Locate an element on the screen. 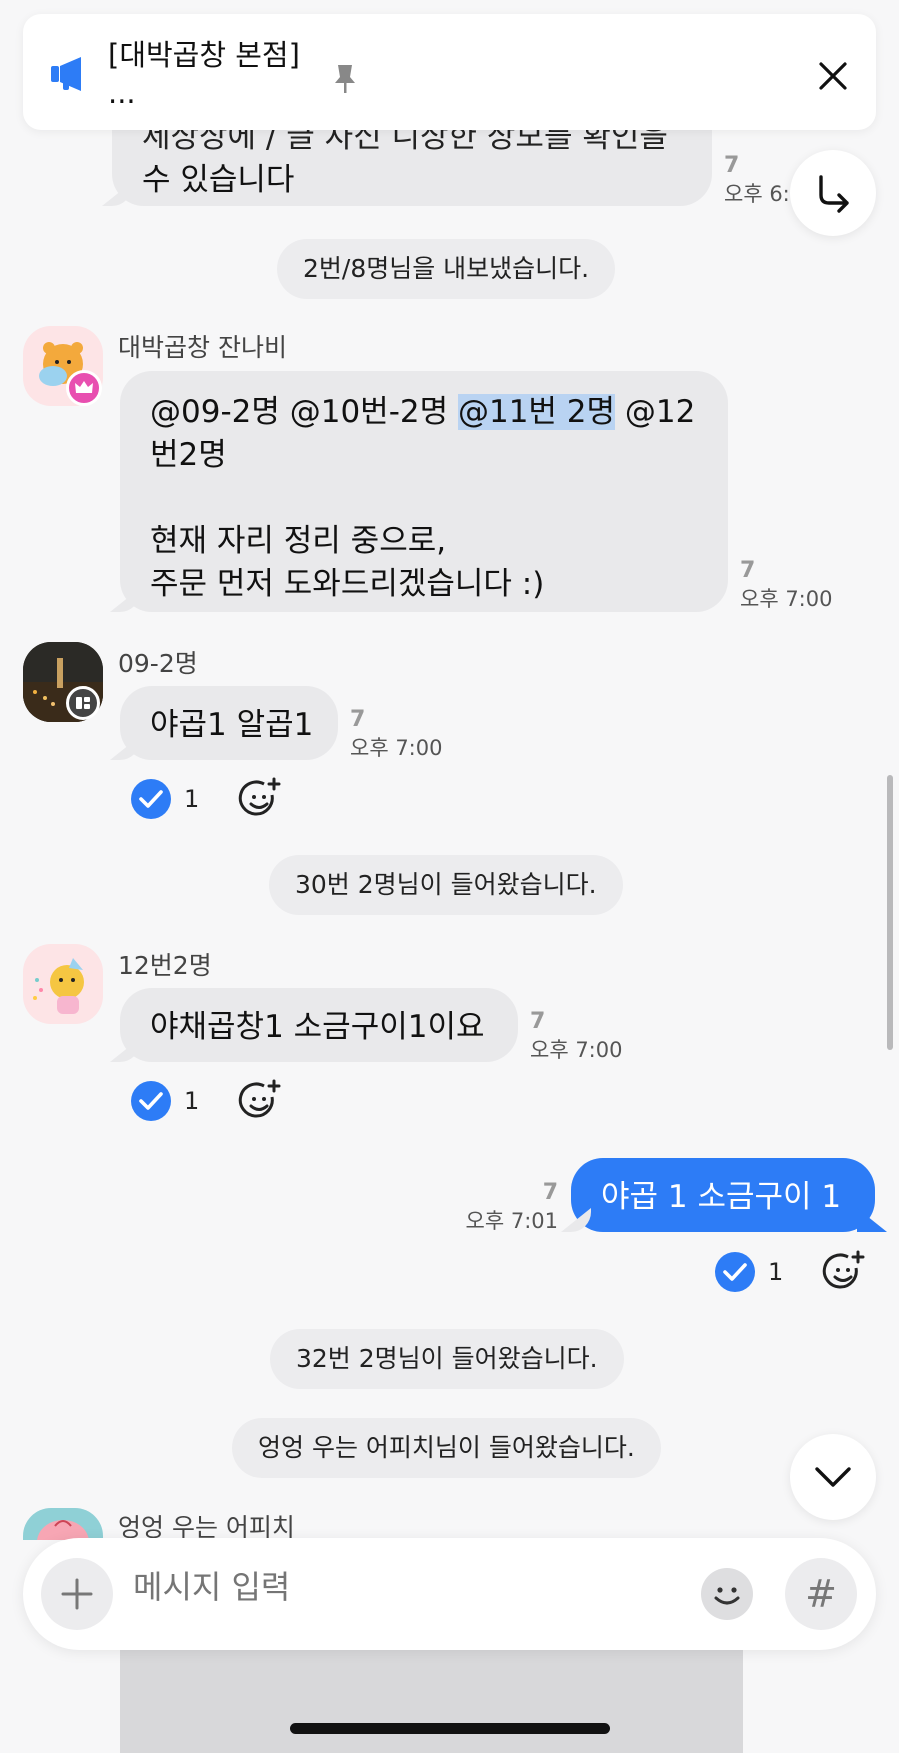  device-badge-icon is located at coordinates (83, 703).